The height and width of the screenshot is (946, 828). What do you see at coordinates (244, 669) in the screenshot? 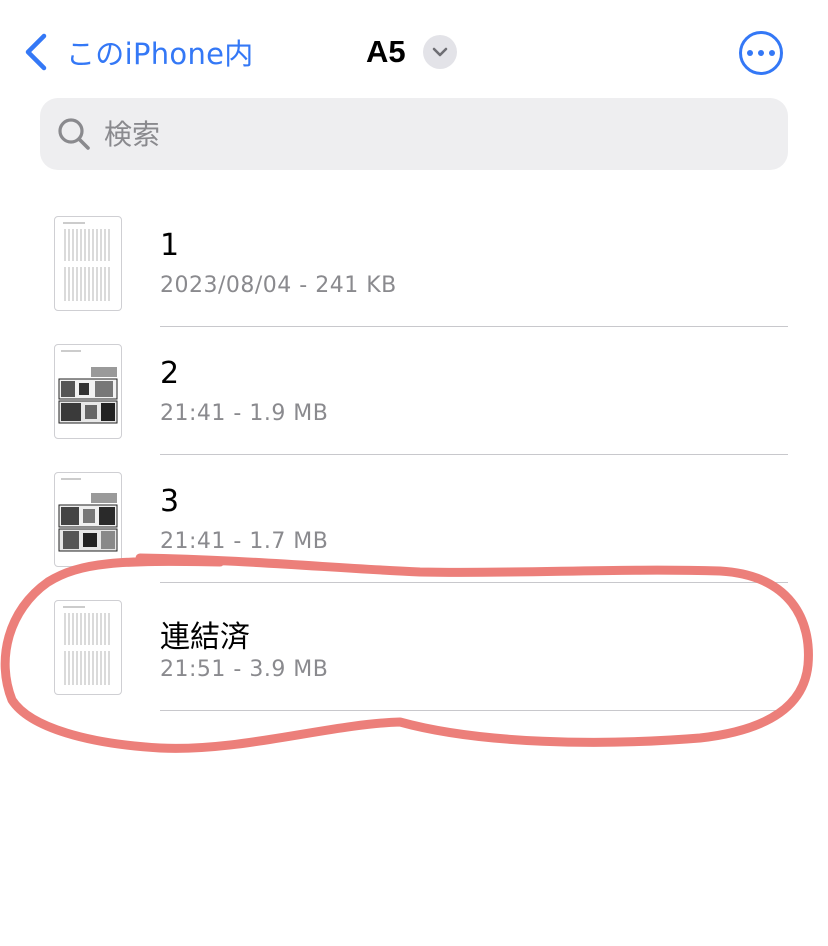
I see `file-meta: 21:51 - 3.9 MB` at bounding box center [244, 669].